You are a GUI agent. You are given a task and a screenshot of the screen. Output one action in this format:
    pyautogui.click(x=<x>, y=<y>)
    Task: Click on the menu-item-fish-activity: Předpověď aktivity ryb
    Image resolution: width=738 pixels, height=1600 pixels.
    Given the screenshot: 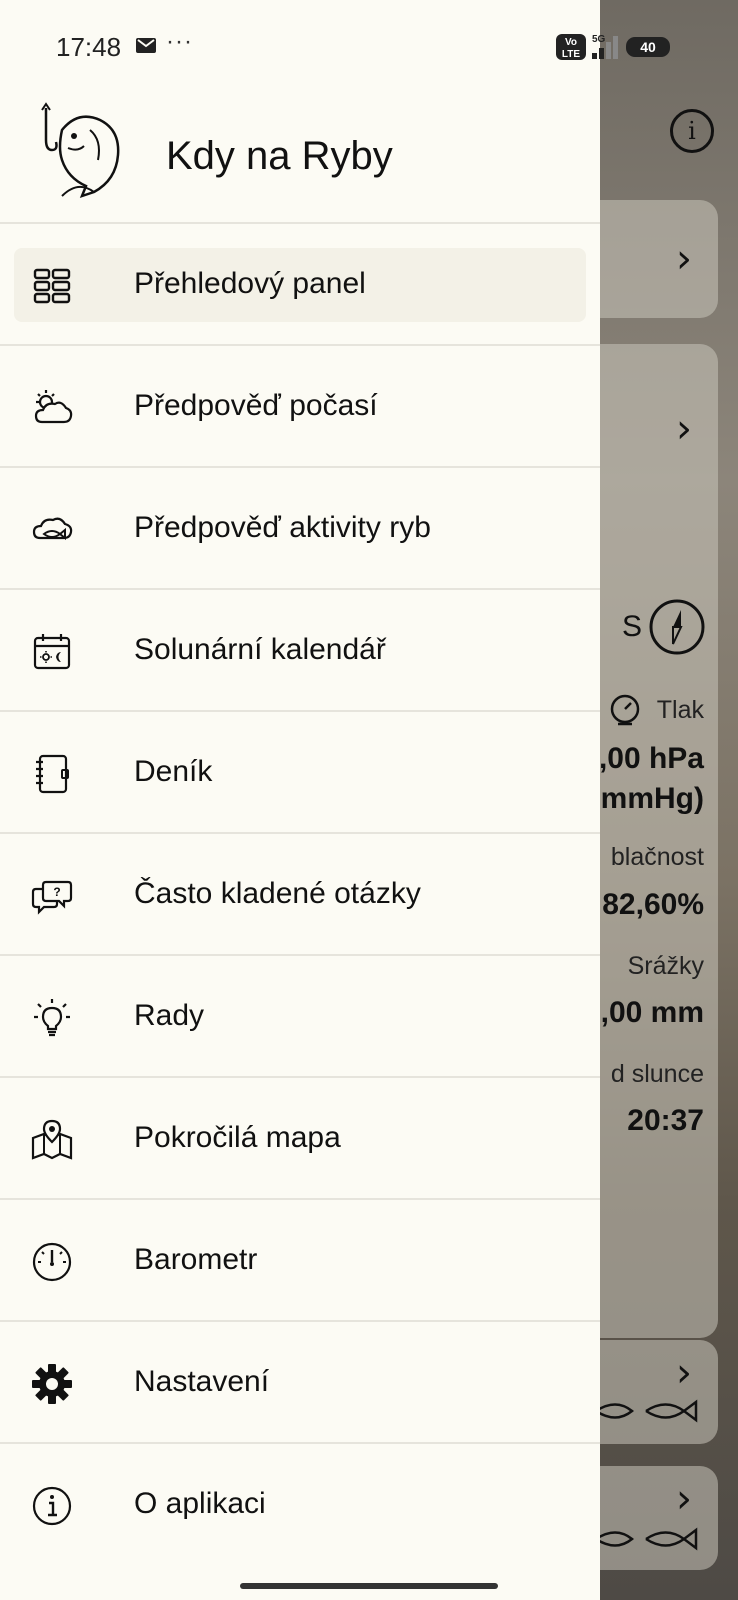 What is the action you would take?
    pyautogui.click(x=300, y=528)
    